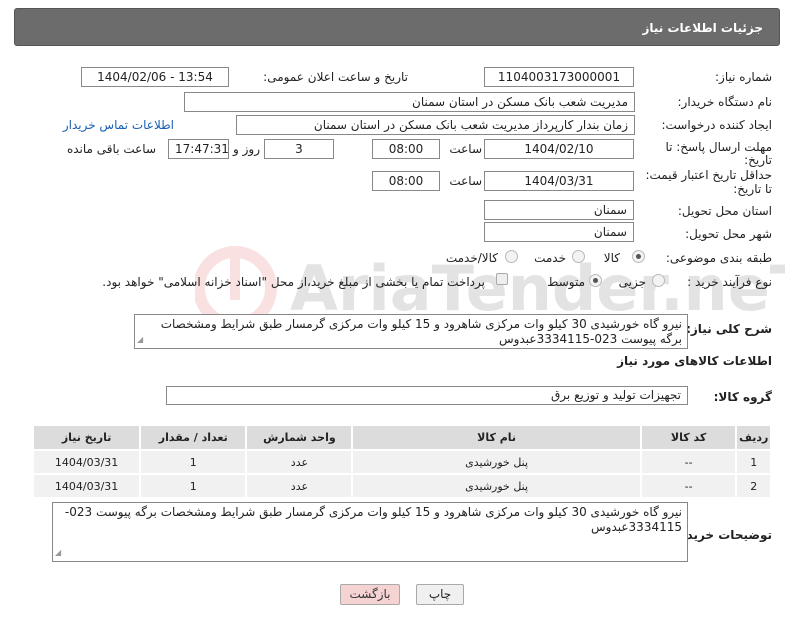  What do you see at coordinates (688, 437) in the screenshot?
I see `col-header-code: کد کالا` at bounding box center [688, 437].